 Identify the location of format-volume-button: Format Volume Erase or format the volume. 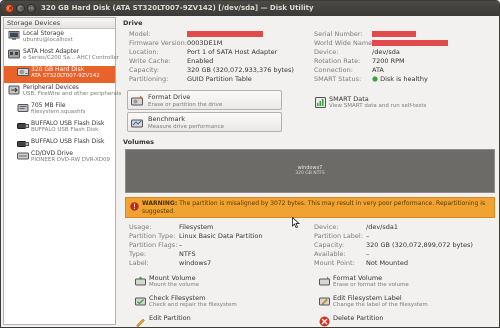
(399, 283).